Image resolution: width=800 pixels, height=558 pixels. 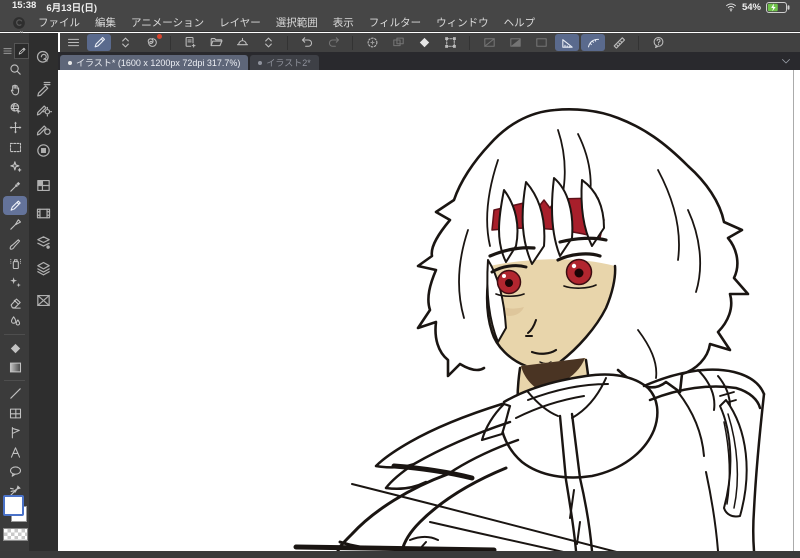 I want to click on tab-illustration-2: イラスト2*, so click(x=284, y=62).